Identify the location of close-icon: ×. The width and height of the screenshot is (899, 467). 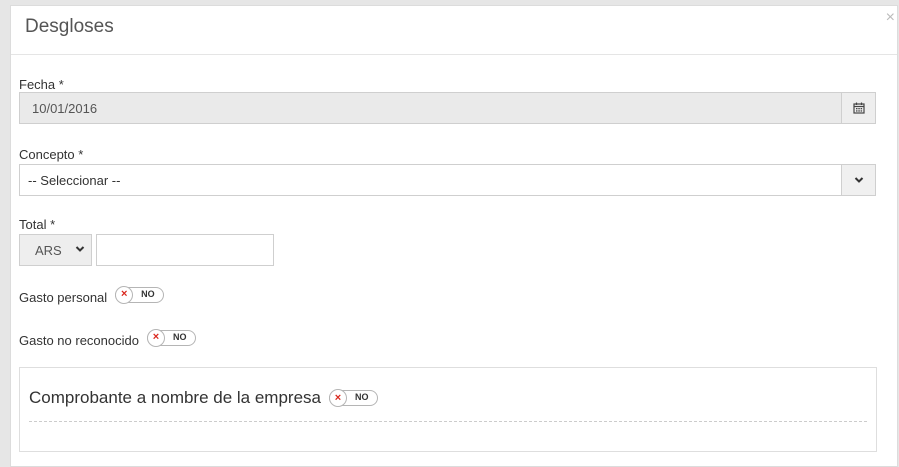
(890, 18).